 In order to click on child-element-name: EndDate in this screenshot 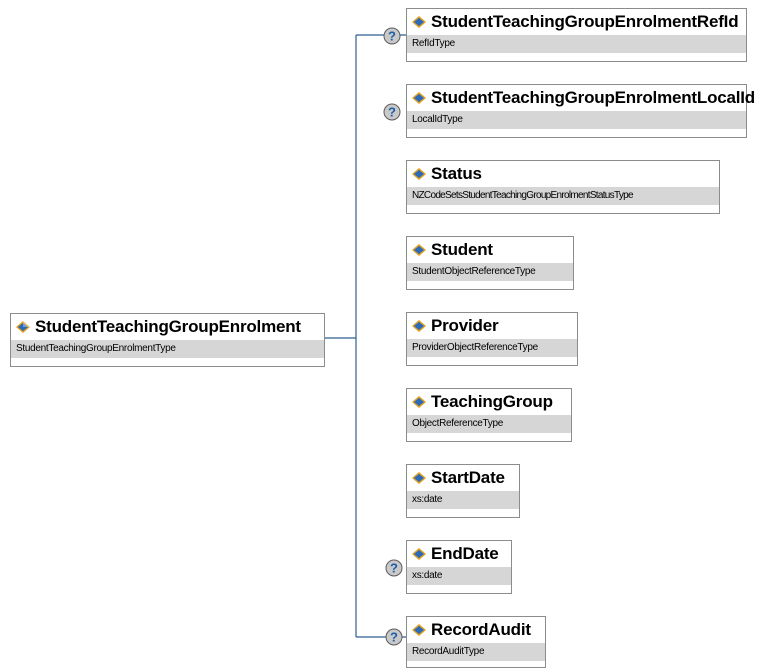, I will do `click(465, 553)`.